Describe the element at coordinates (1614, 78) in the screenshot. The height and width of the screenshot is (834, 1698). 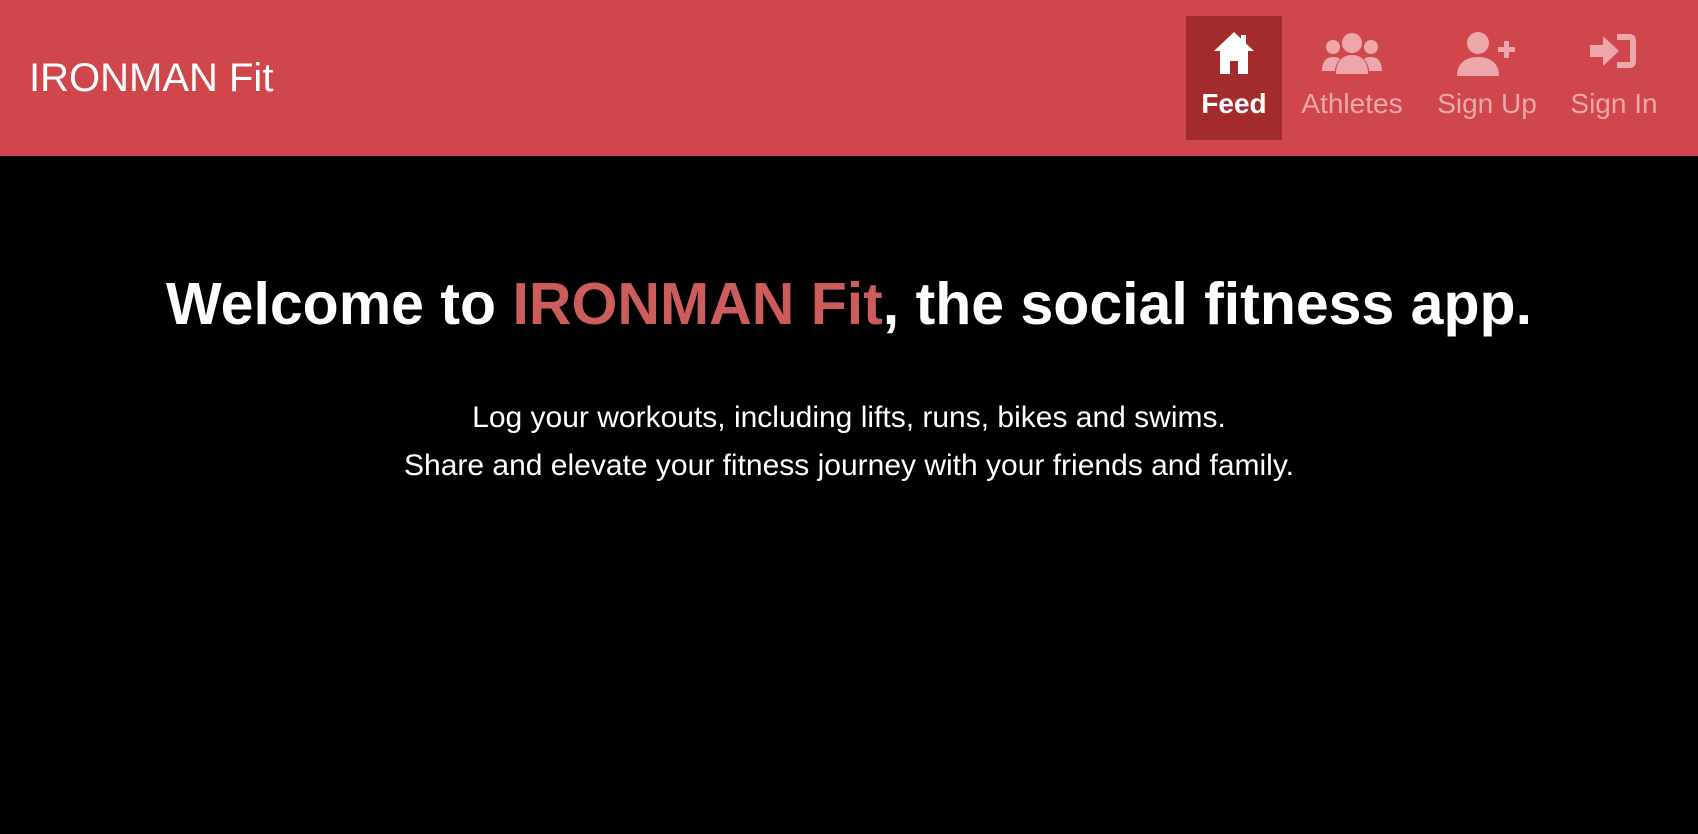
I see `nav-item-signin: Sign In` at that location.